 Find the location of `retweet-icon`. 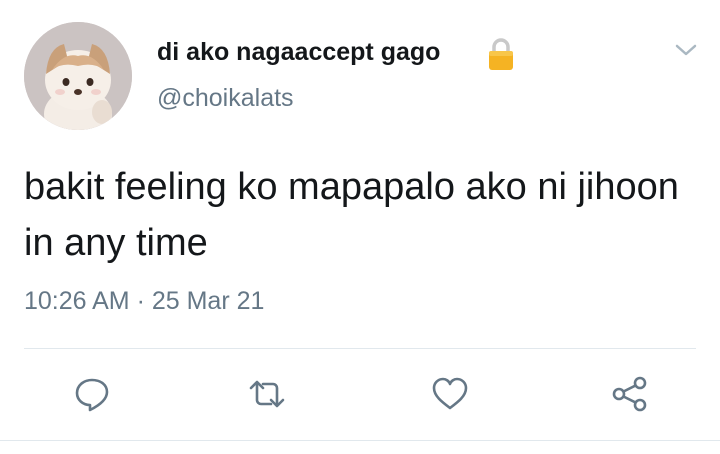

retweet-icon is located at coordinates (267, 394).